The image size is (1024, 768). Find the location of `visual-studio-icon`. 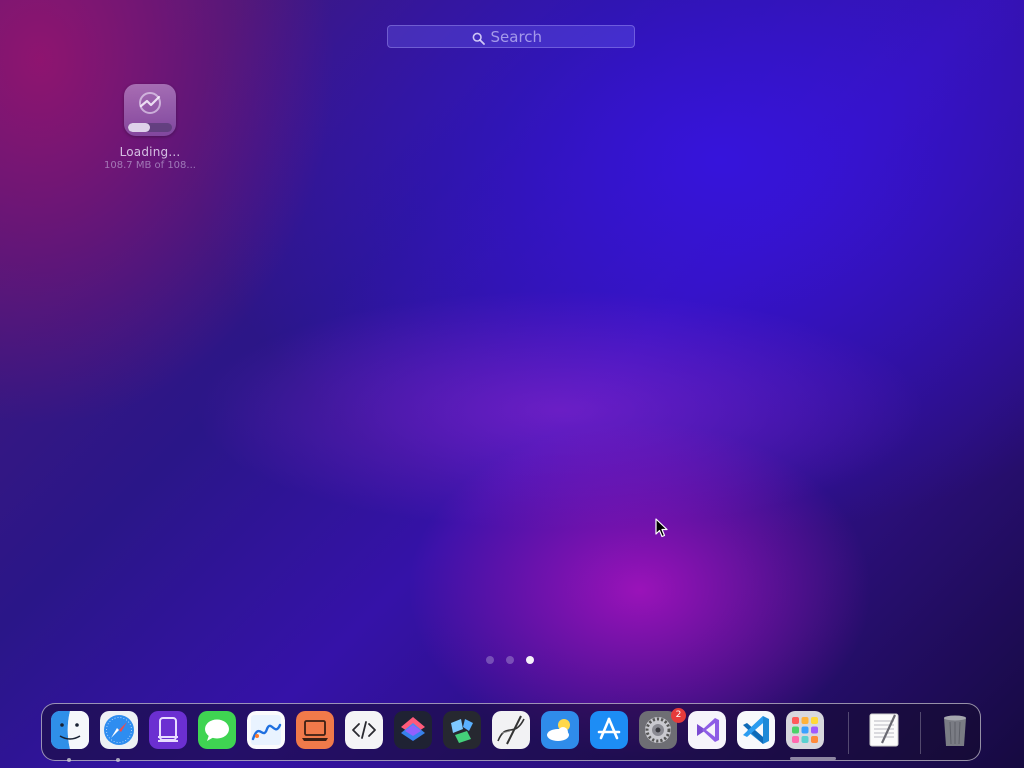

visual-studio-icon is located at coordinates (707, 730).